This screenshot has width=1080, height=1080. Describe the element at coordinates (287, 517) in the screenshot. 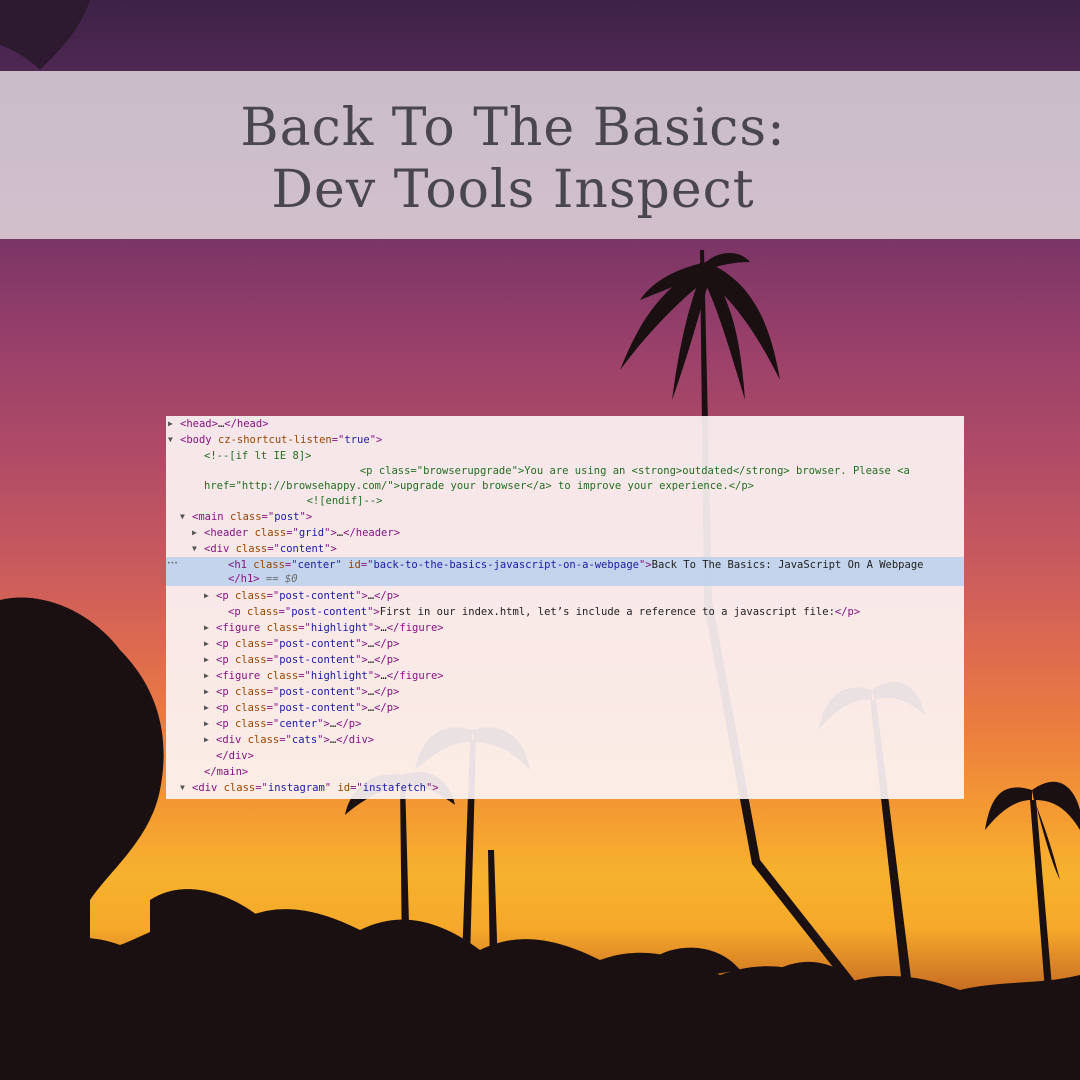

I see `dom-token: post` at that location.